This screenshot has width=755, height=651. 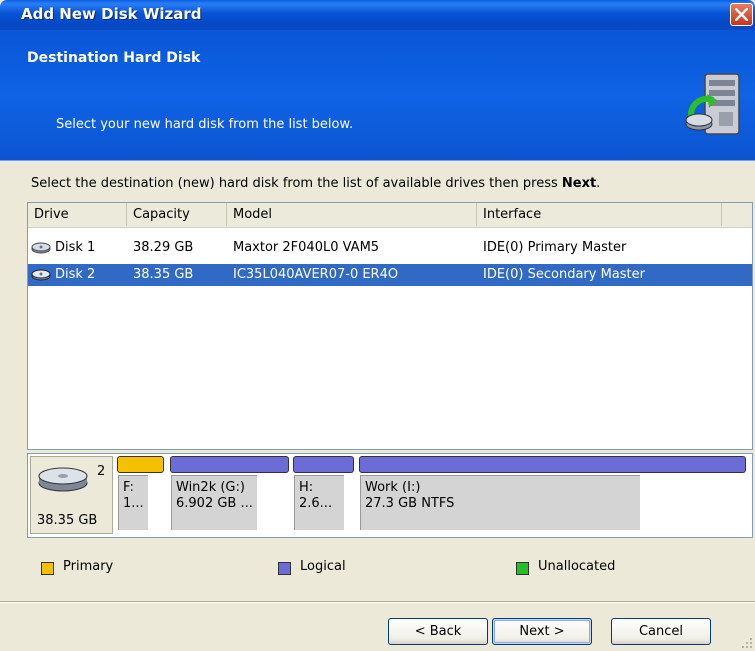 What do you see at coordinates (75, 274) in the screenshot?
I see `drive-cell: Disk 2` at bounding box center [75, 274].